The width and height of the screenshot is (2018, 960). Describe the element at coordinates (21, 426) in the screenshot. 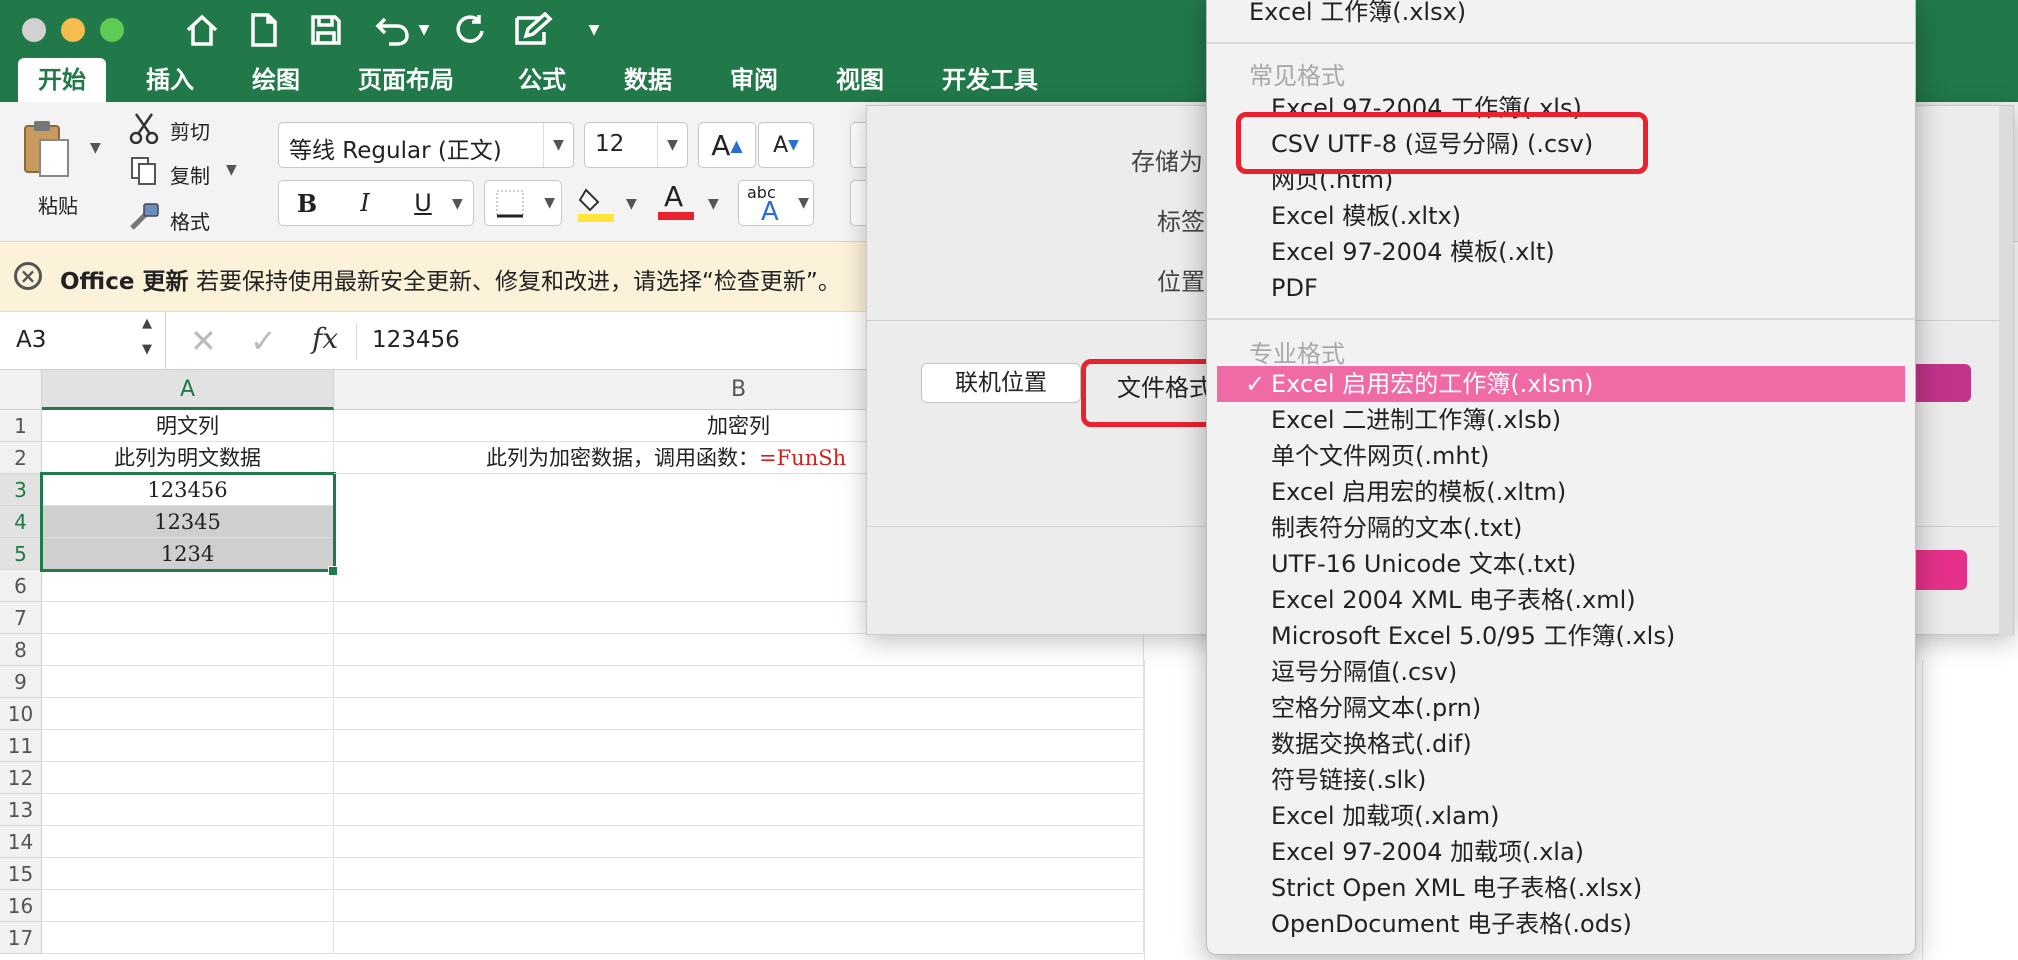

I see `row-header: 1` at that location.